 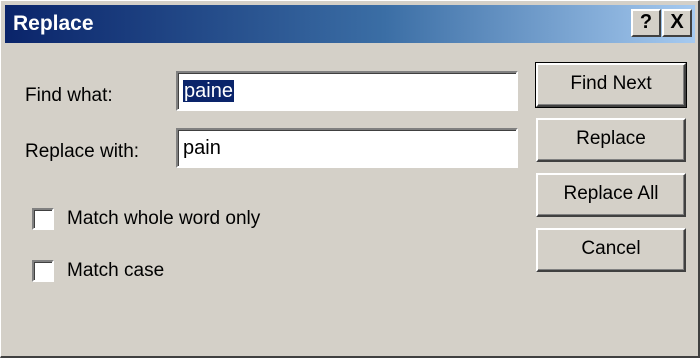 What do you see at coordinates (69, 95) in the screenshot?
I see `find-what-label: Find what:` at bounding box center [69, 95].